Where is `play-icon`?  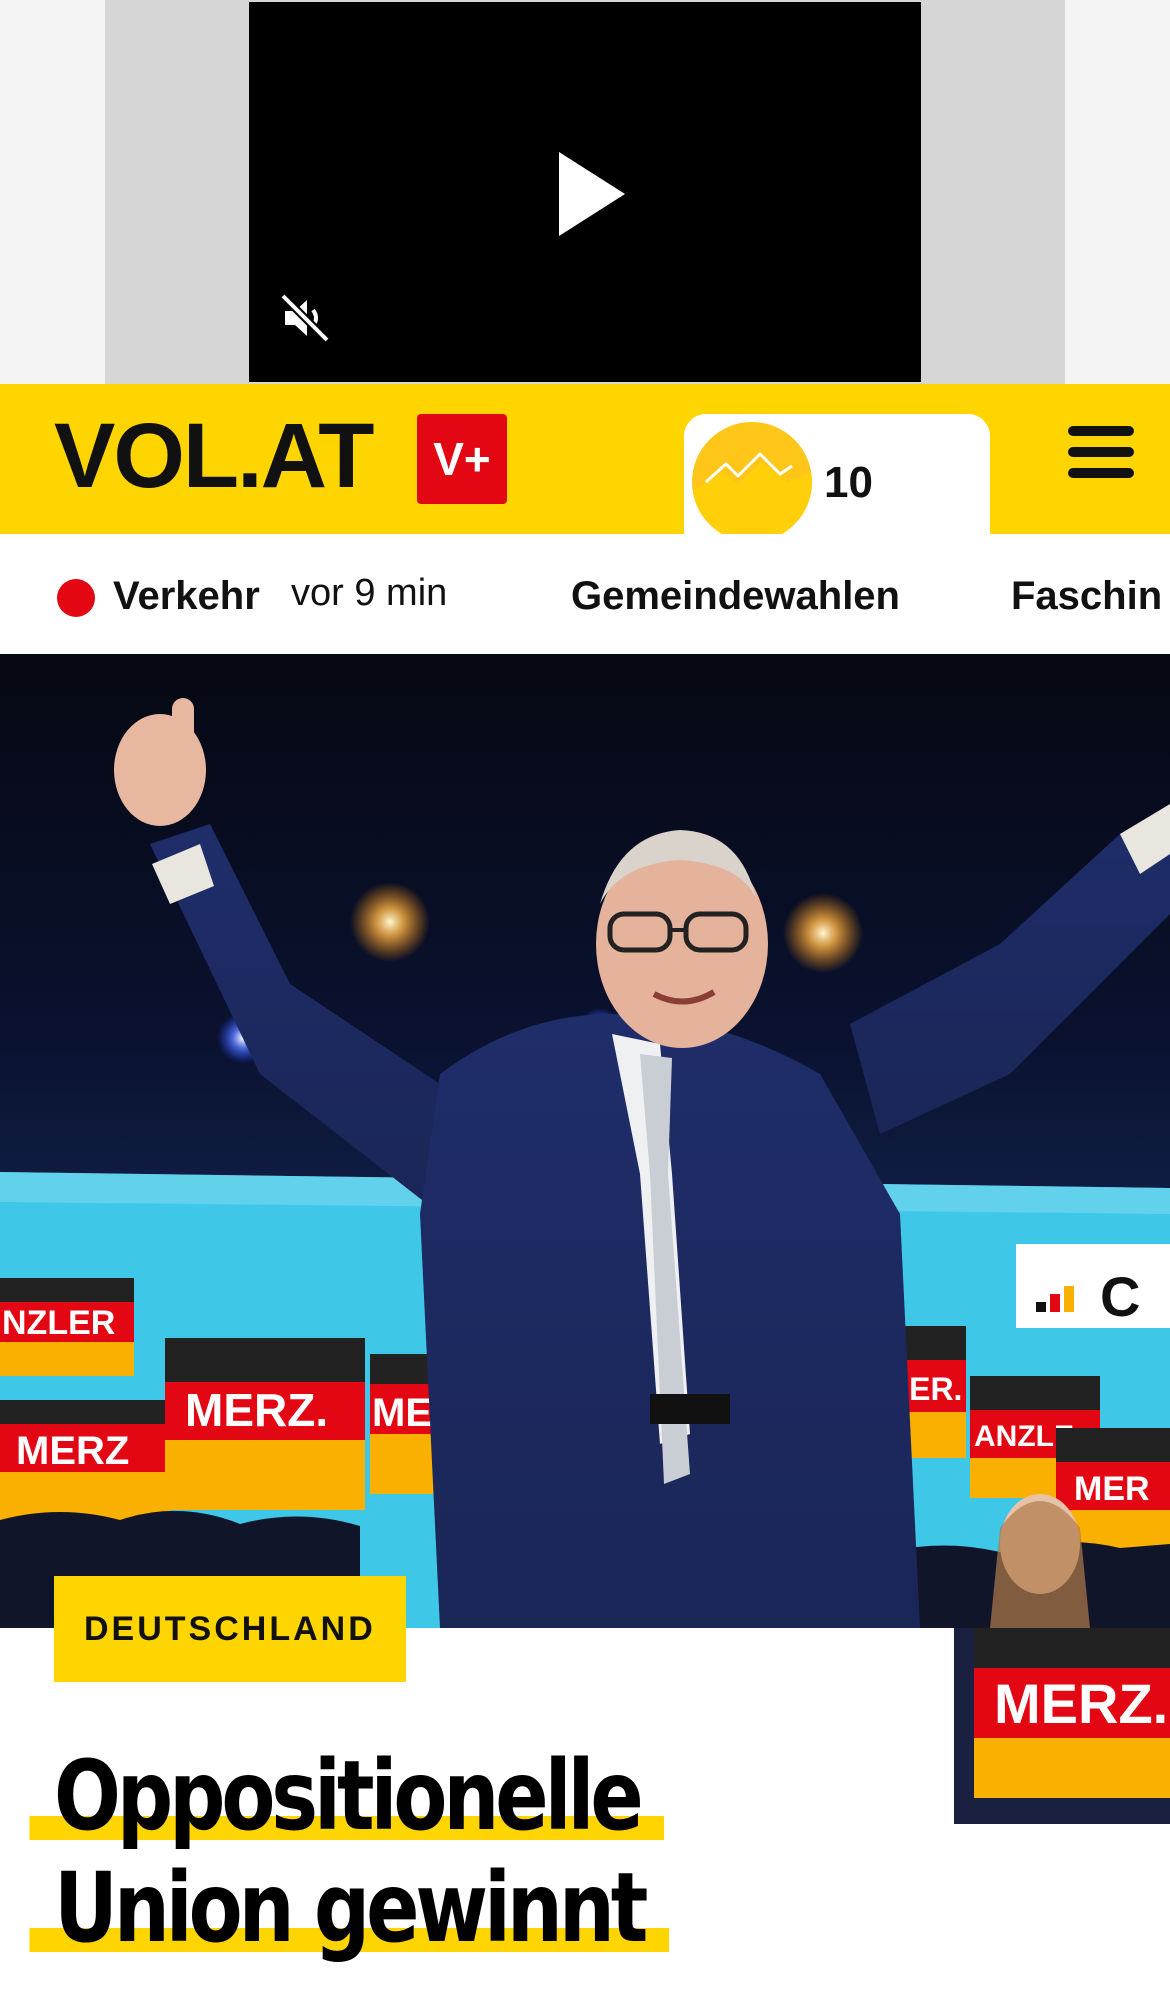
play-icon is located at coordinates (592, 194).